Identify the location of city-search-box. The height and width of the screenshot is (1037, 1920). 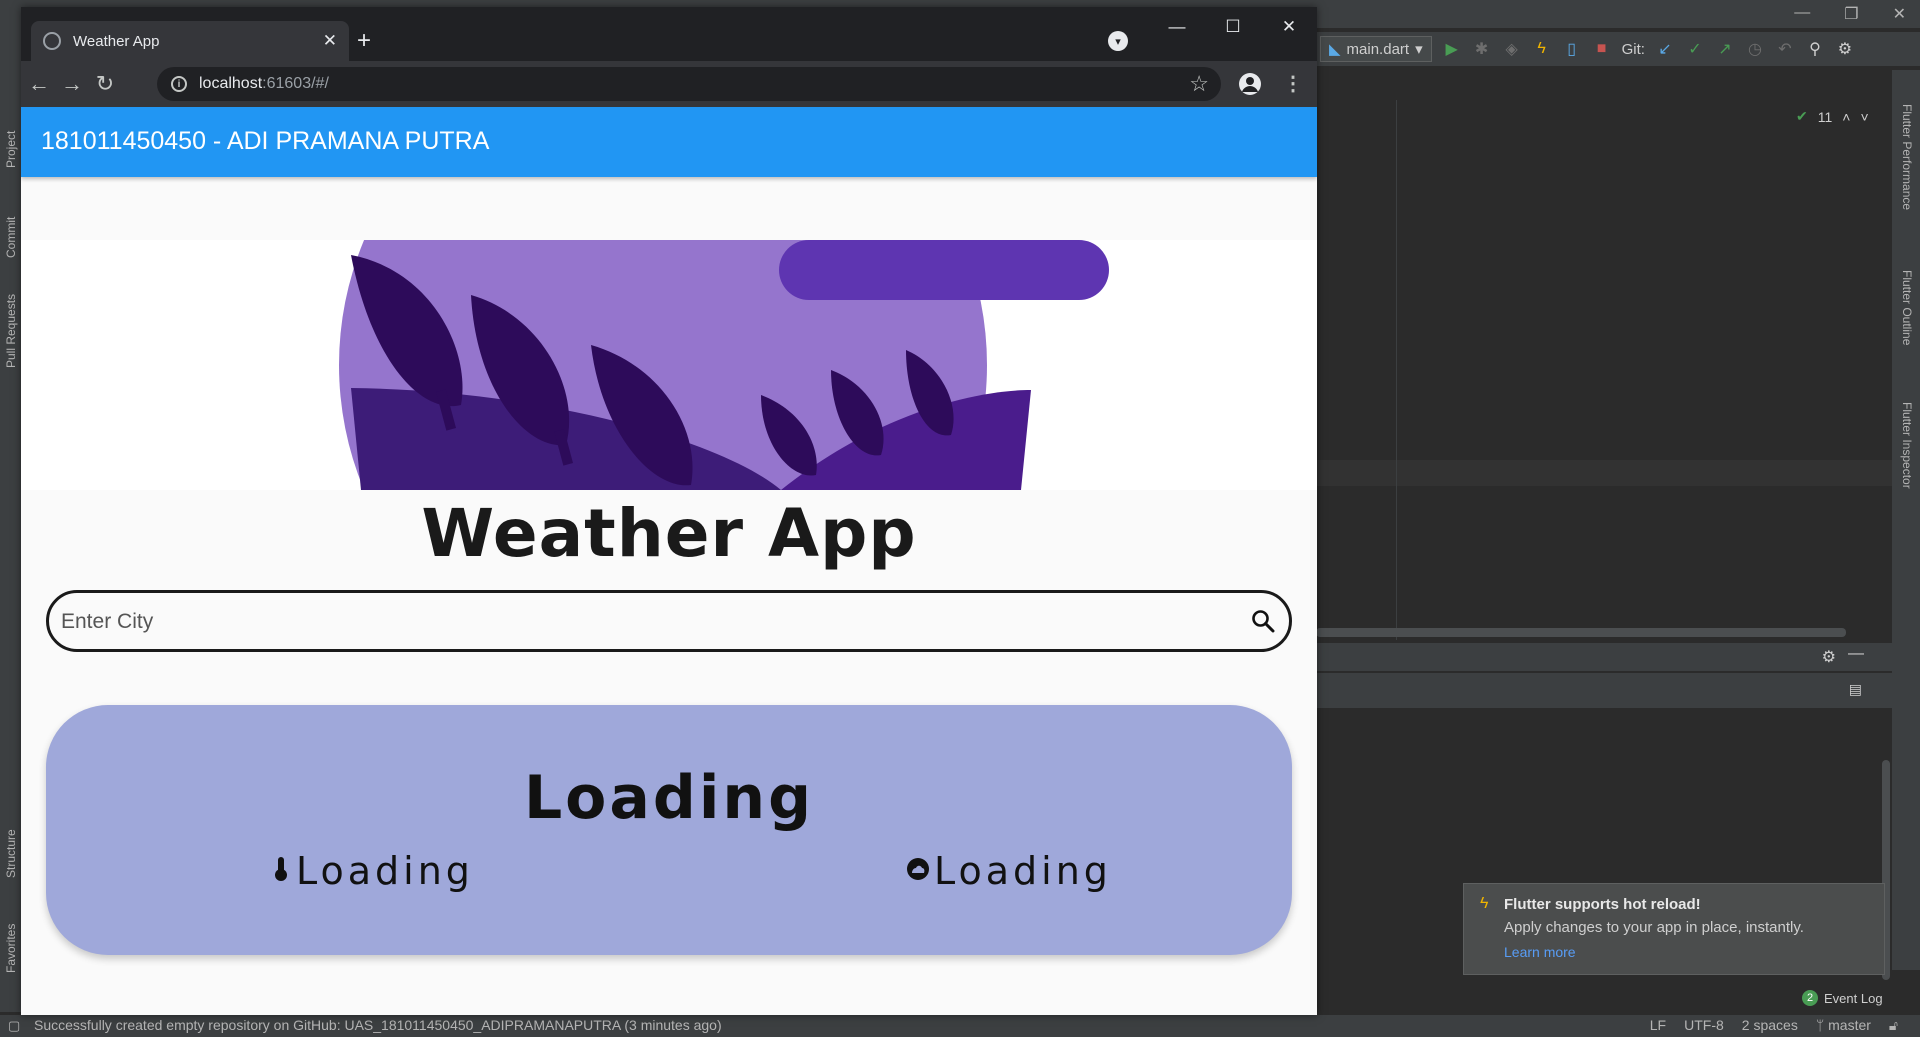
(669, 621).